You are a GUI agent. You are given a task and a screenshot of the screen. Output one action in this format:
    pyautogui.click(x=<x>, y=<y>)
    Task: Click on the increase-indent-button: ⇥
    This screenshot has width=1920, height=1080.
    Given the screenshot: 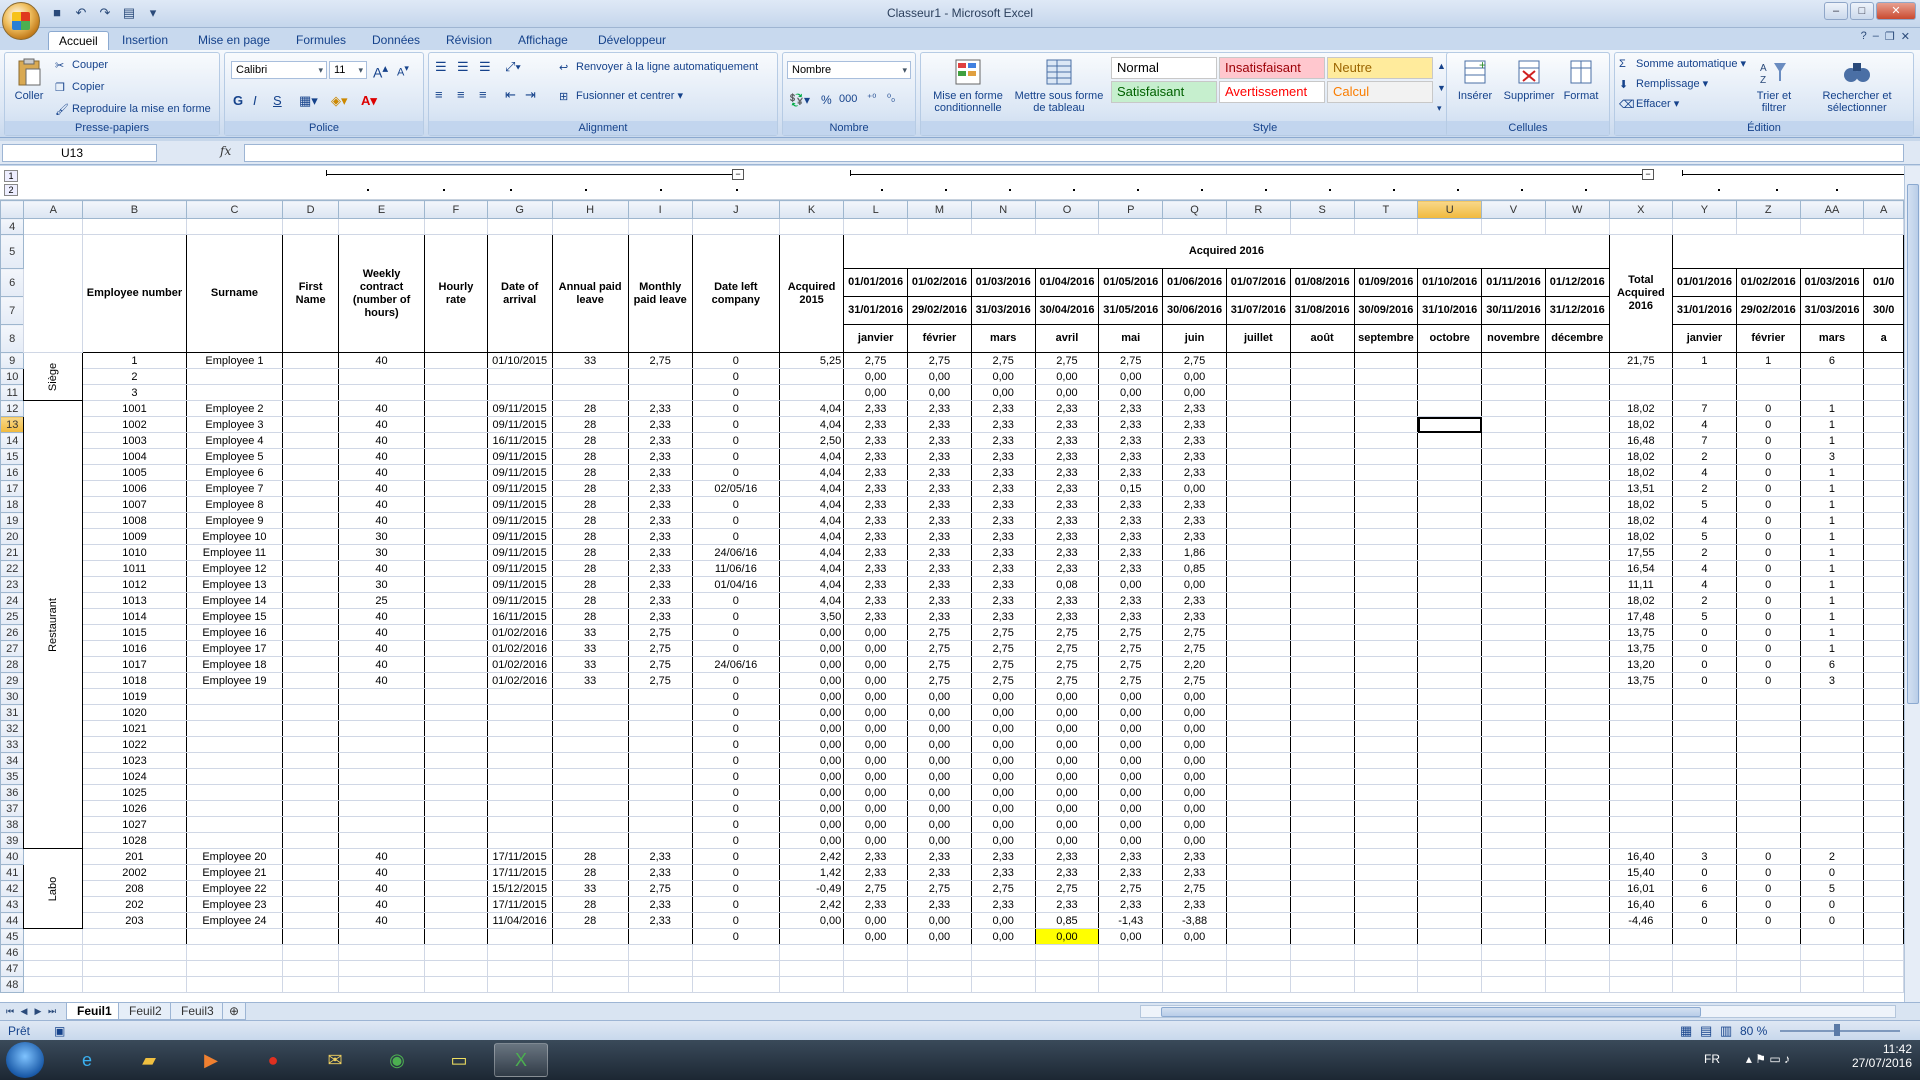 What is the action you would take?
    pyautogui.click(x=530, y=95)
    